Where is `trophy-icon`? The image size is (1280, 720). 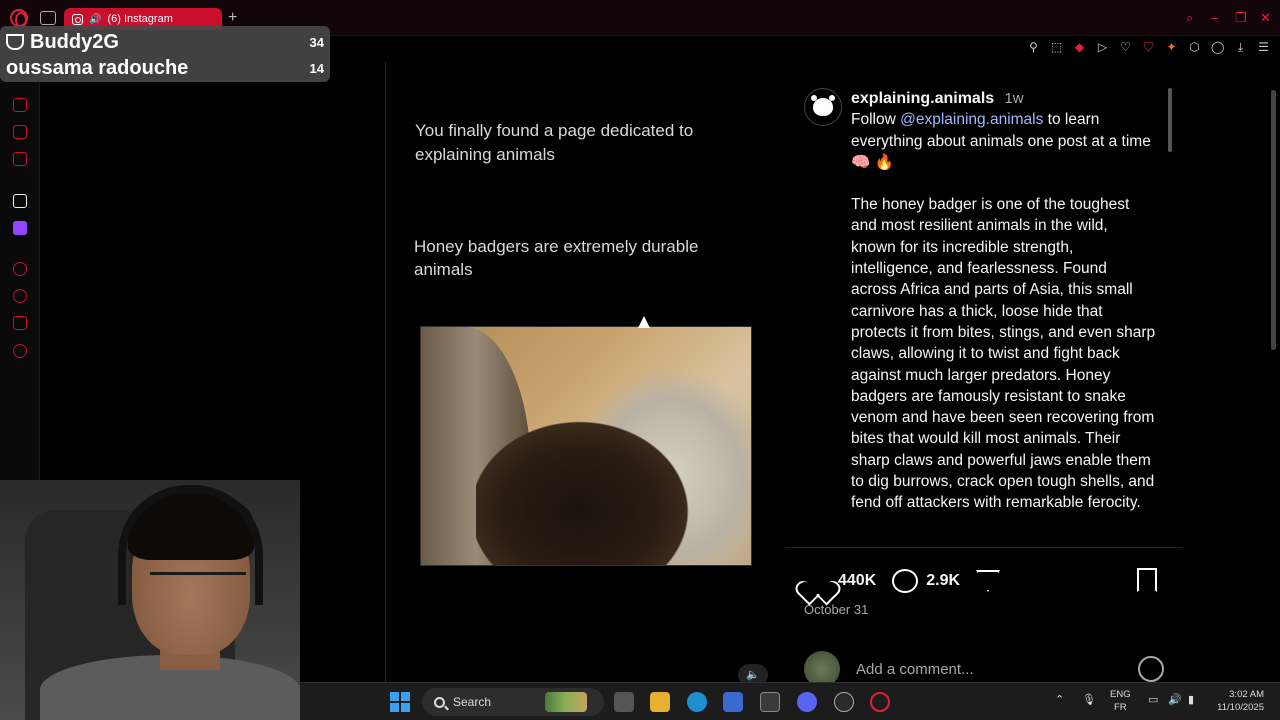 trophy-icon is located at coordinates (15, 42).